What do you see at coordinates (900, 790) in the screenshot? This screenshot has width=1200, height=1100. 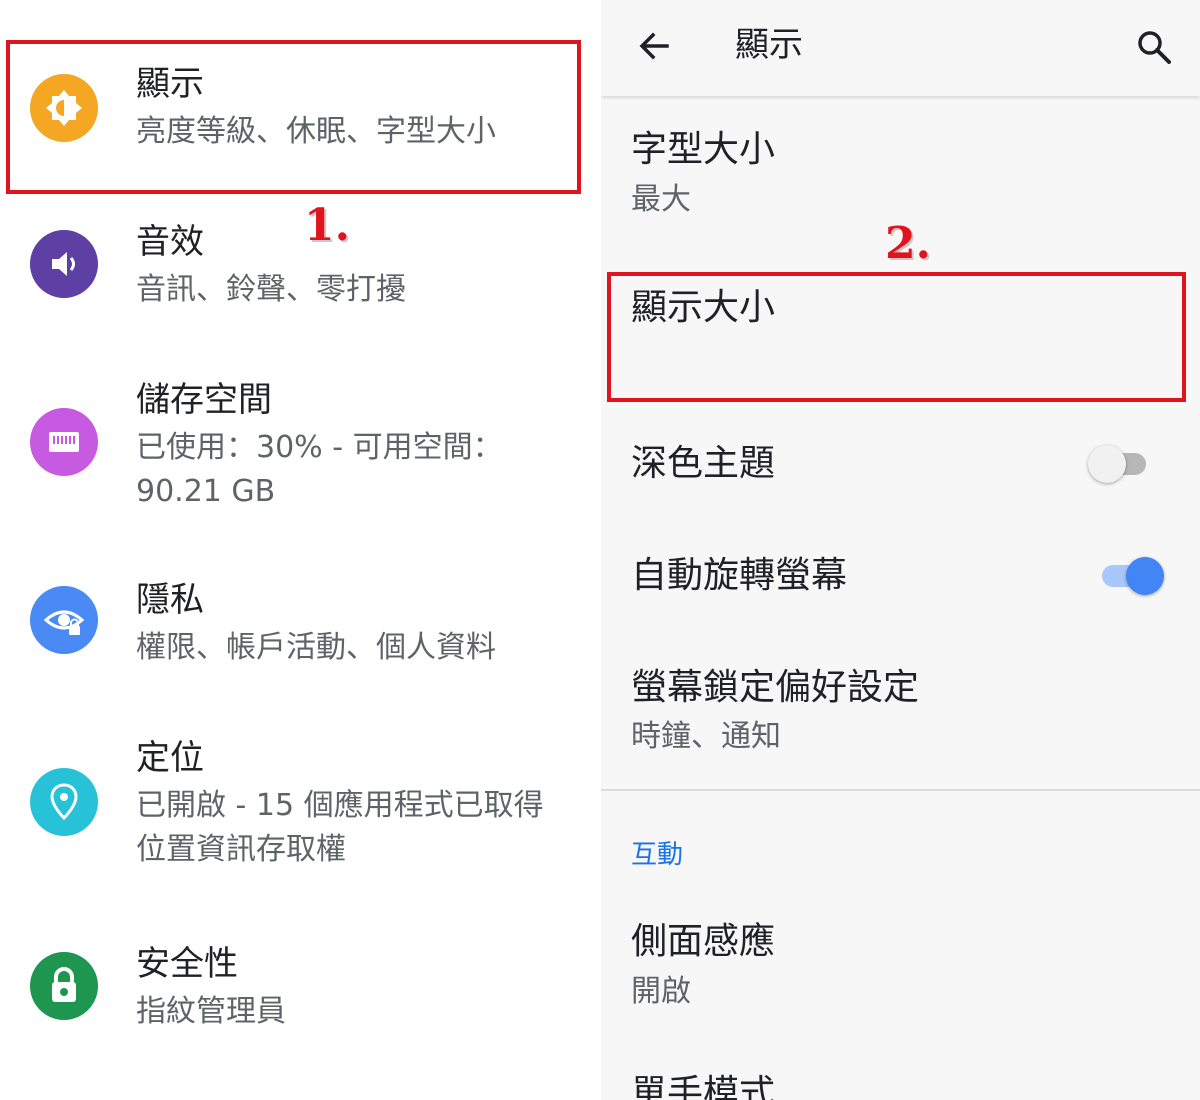 I see `section-divider` at bounding box center [900, 790].